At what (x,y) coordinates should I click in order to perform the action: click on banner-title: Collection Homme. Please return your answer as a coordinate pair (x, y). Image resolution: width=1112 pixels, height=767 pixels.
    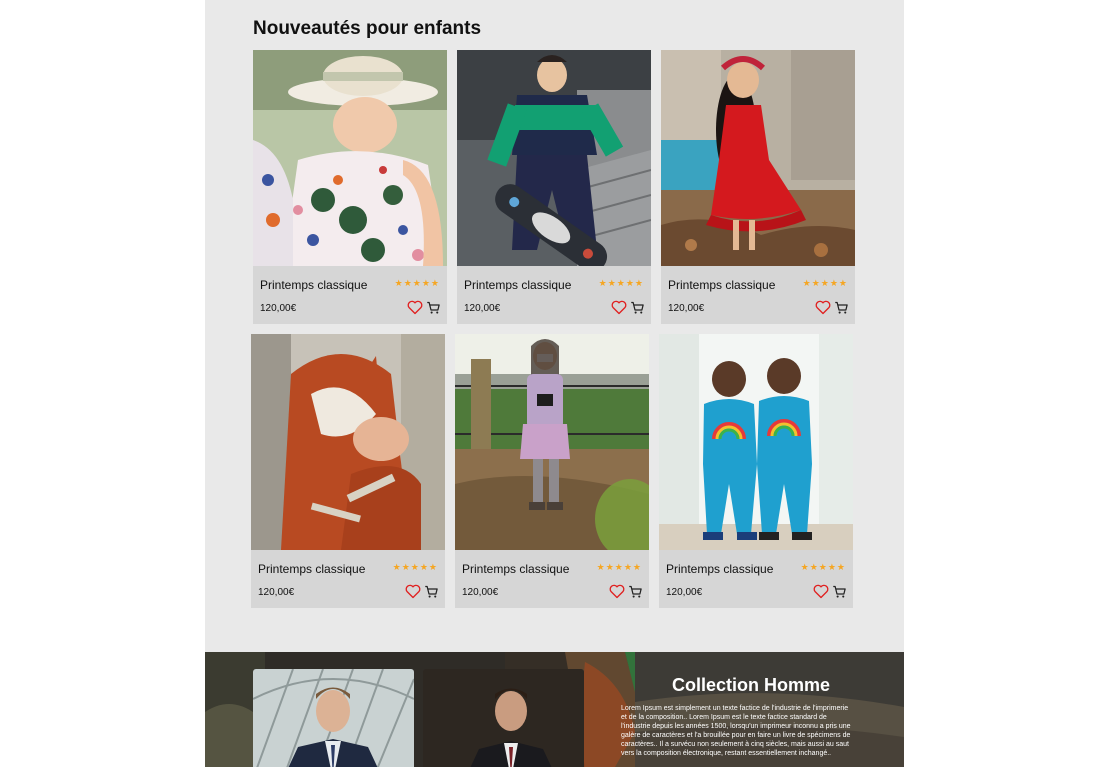
    Looking at the image, I should click on (751, 685).